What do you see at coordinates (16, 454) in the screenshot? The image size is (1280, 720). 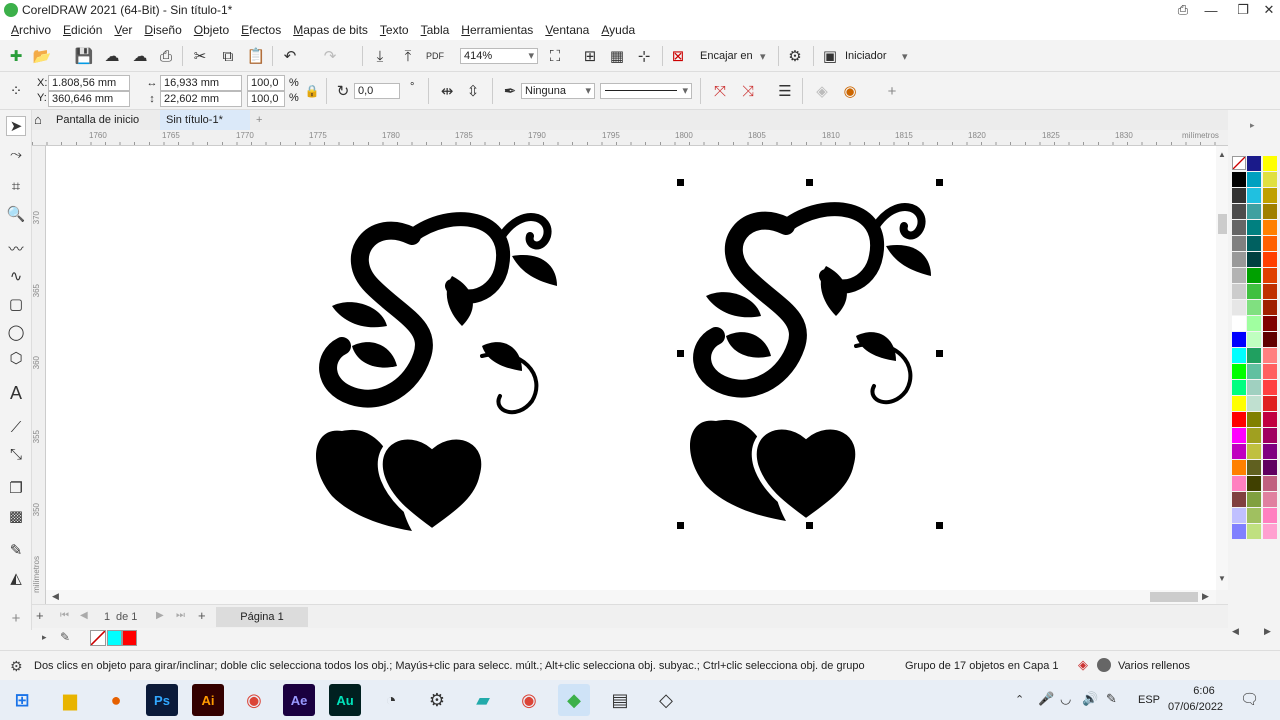 I see `connector-tool-icon: ⤡` at bounding box center [16, 454].